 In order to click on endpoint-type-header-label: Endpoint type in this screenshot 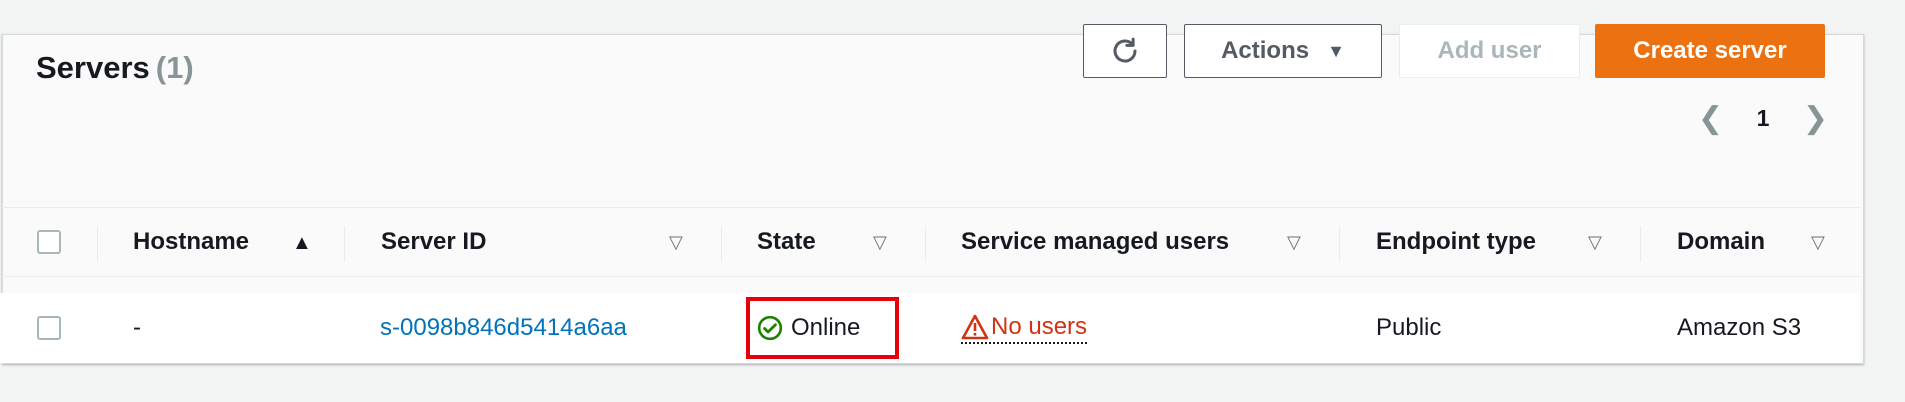, I will do `click(1456, 241)`.